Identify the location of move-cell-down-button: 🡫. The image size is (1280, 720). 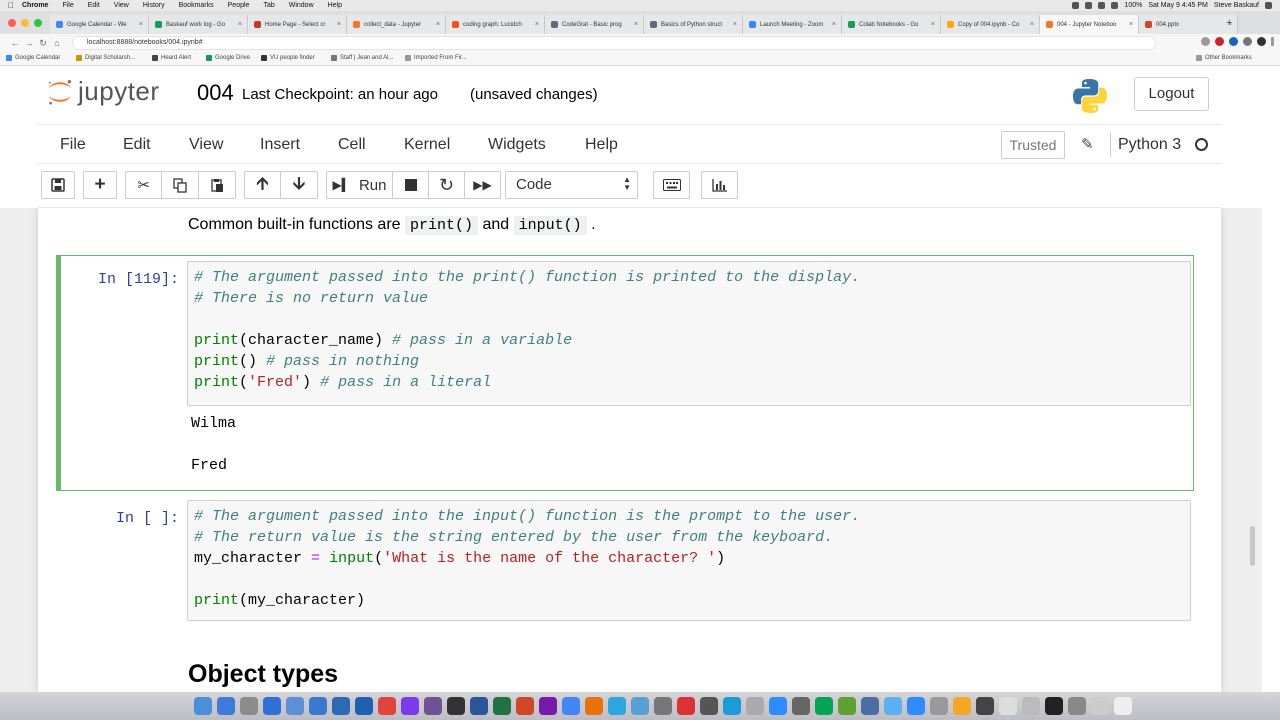
(299, 185).